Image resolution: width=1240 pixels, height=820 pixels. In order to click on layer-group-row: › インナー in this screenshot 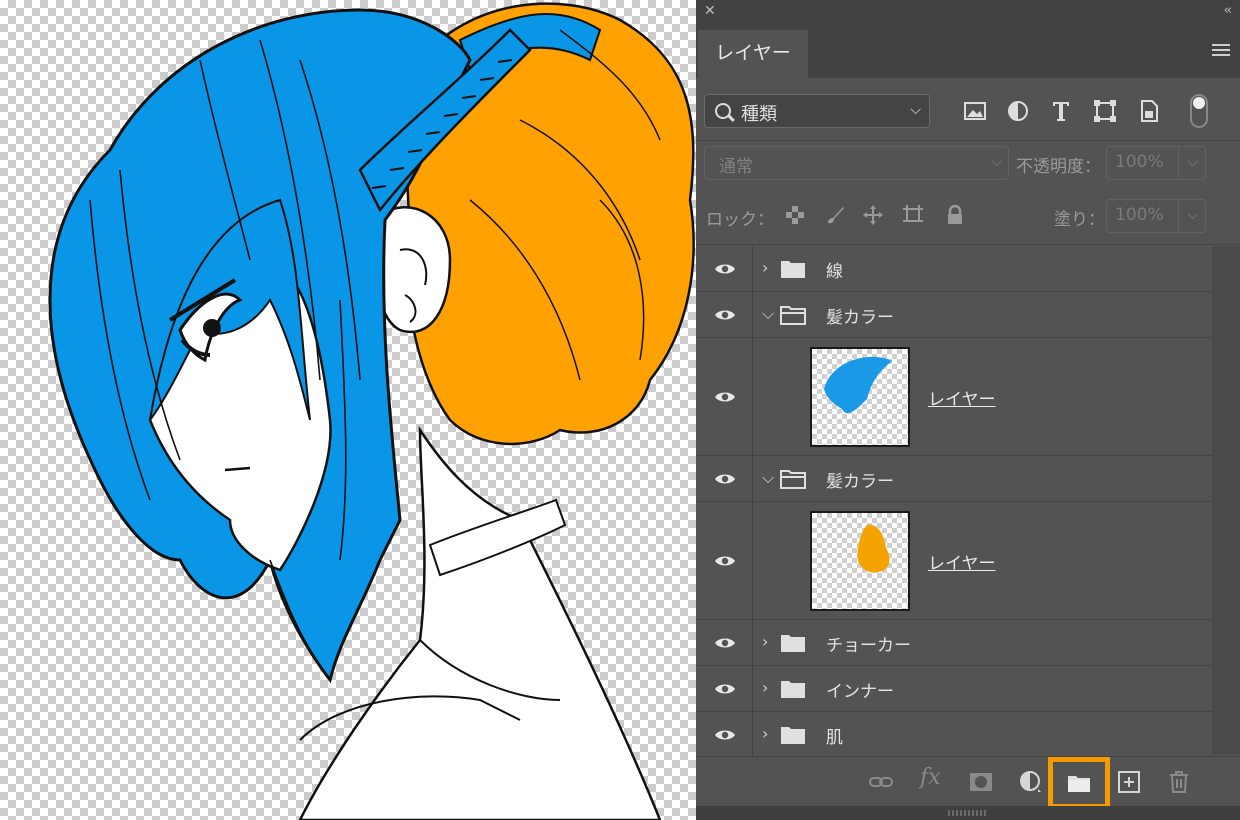, I will do `click(954, 689)`.